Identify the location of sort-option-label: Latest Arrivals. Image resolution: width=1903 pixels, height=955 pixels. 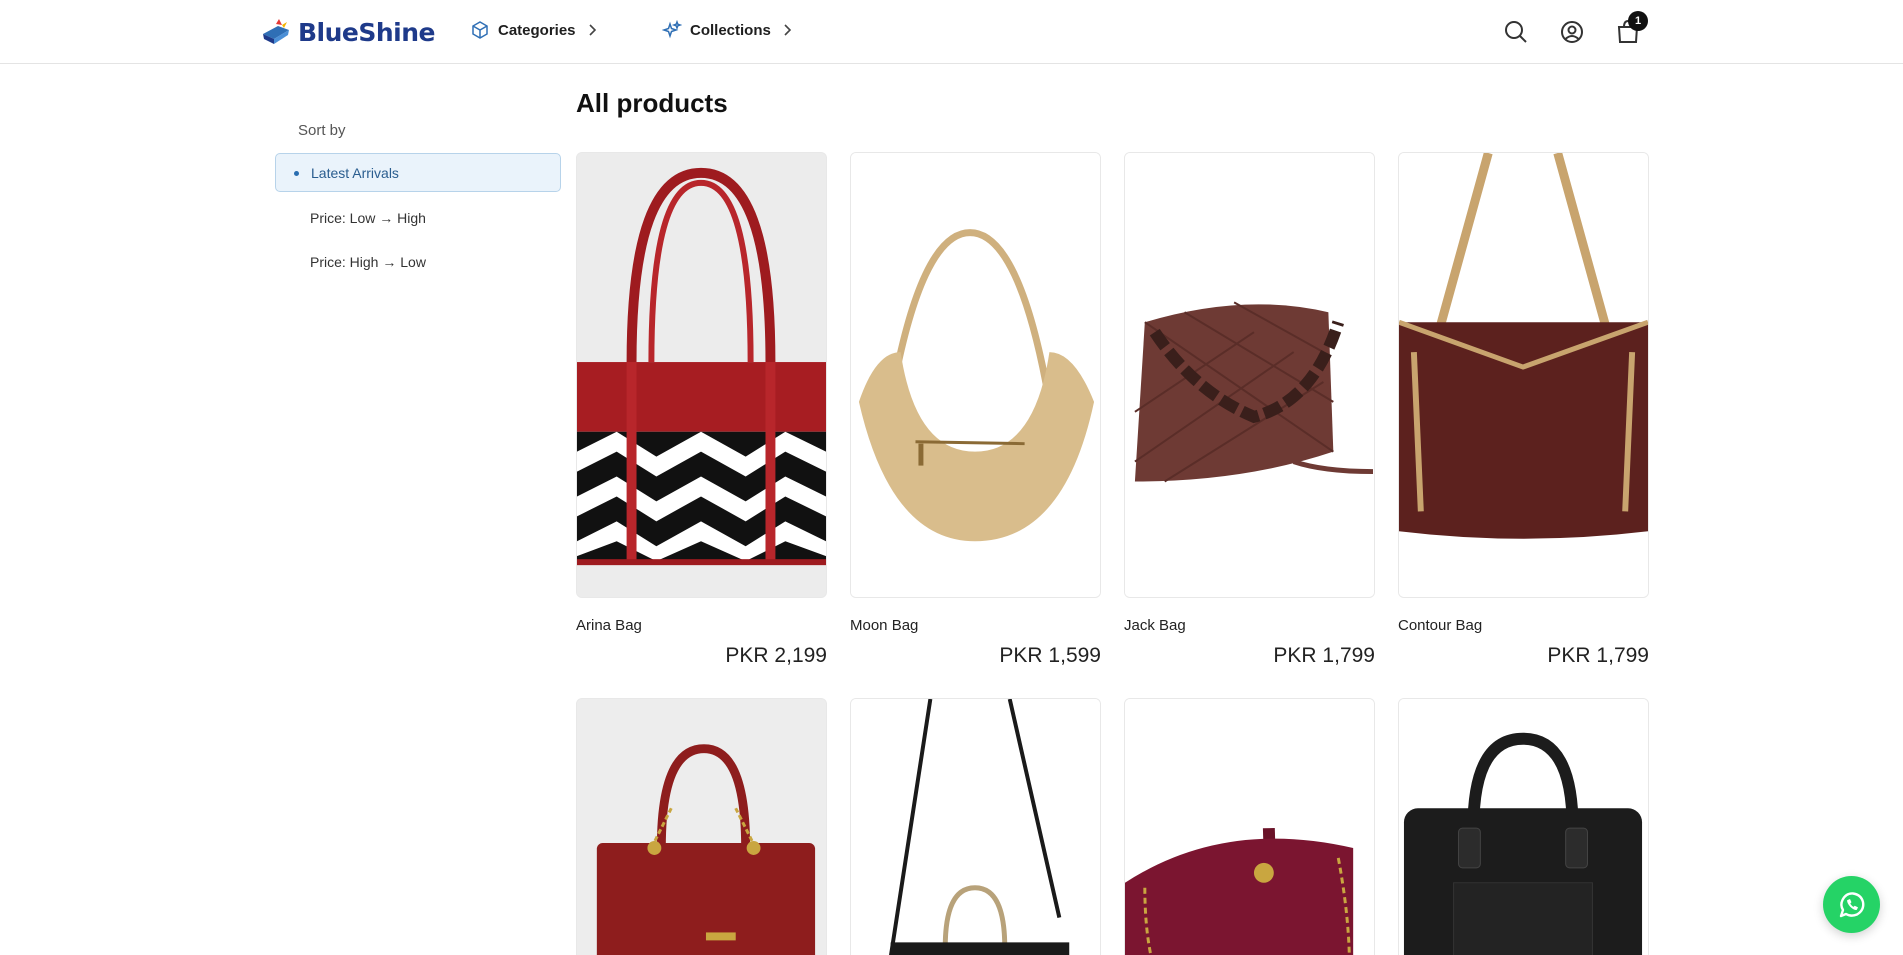
(355, 172).